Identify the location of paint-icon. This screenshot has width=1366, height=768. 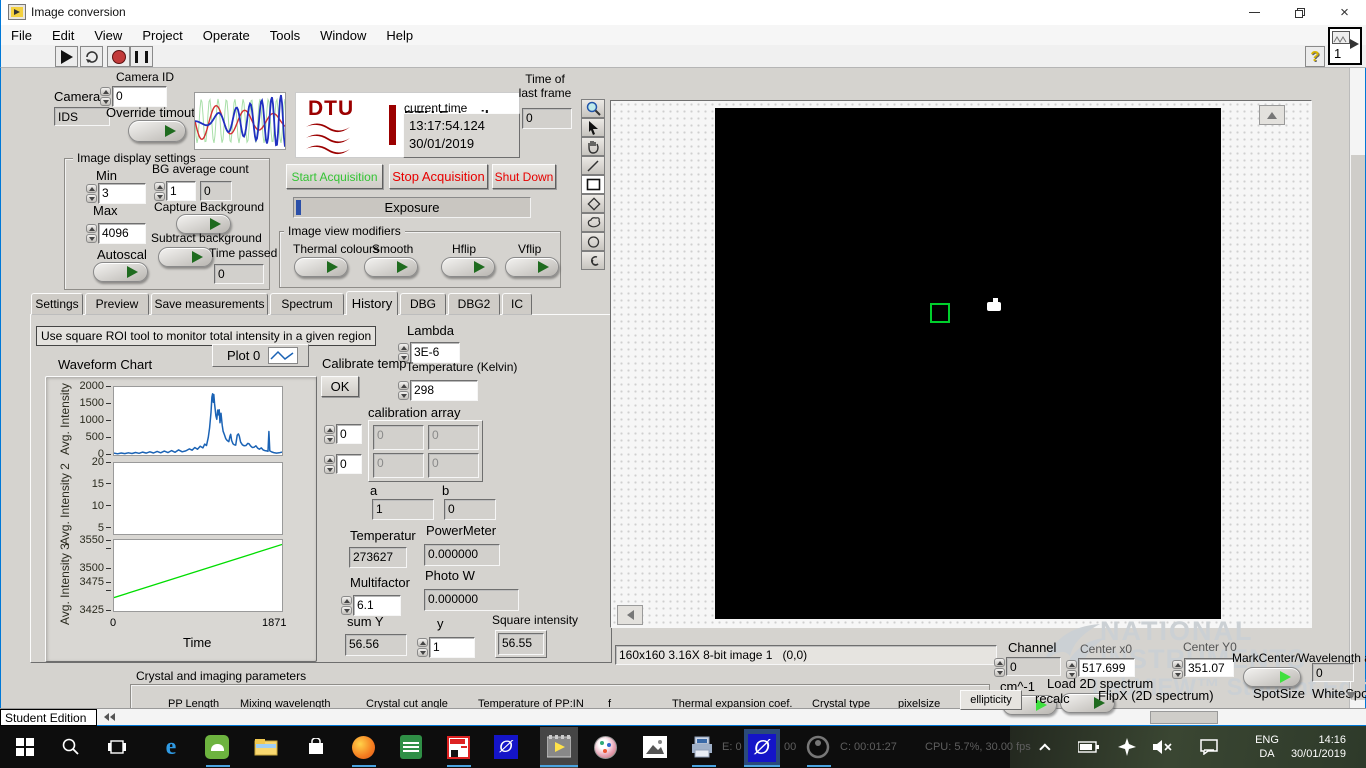
(605, 747).